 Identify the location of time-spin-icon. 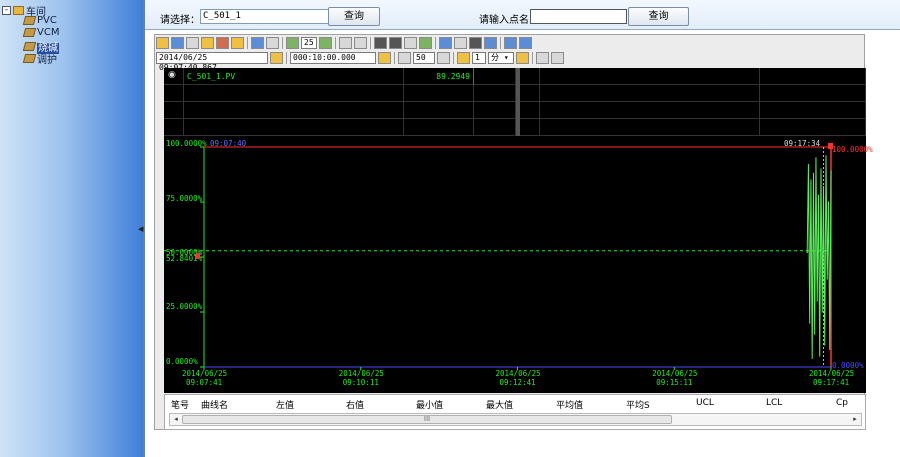
(276, 58).